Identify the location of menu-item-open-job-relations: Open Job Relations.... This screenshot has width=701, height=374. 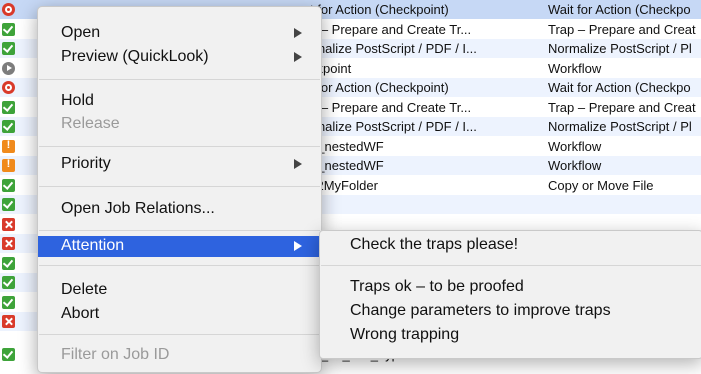
(179, 209).